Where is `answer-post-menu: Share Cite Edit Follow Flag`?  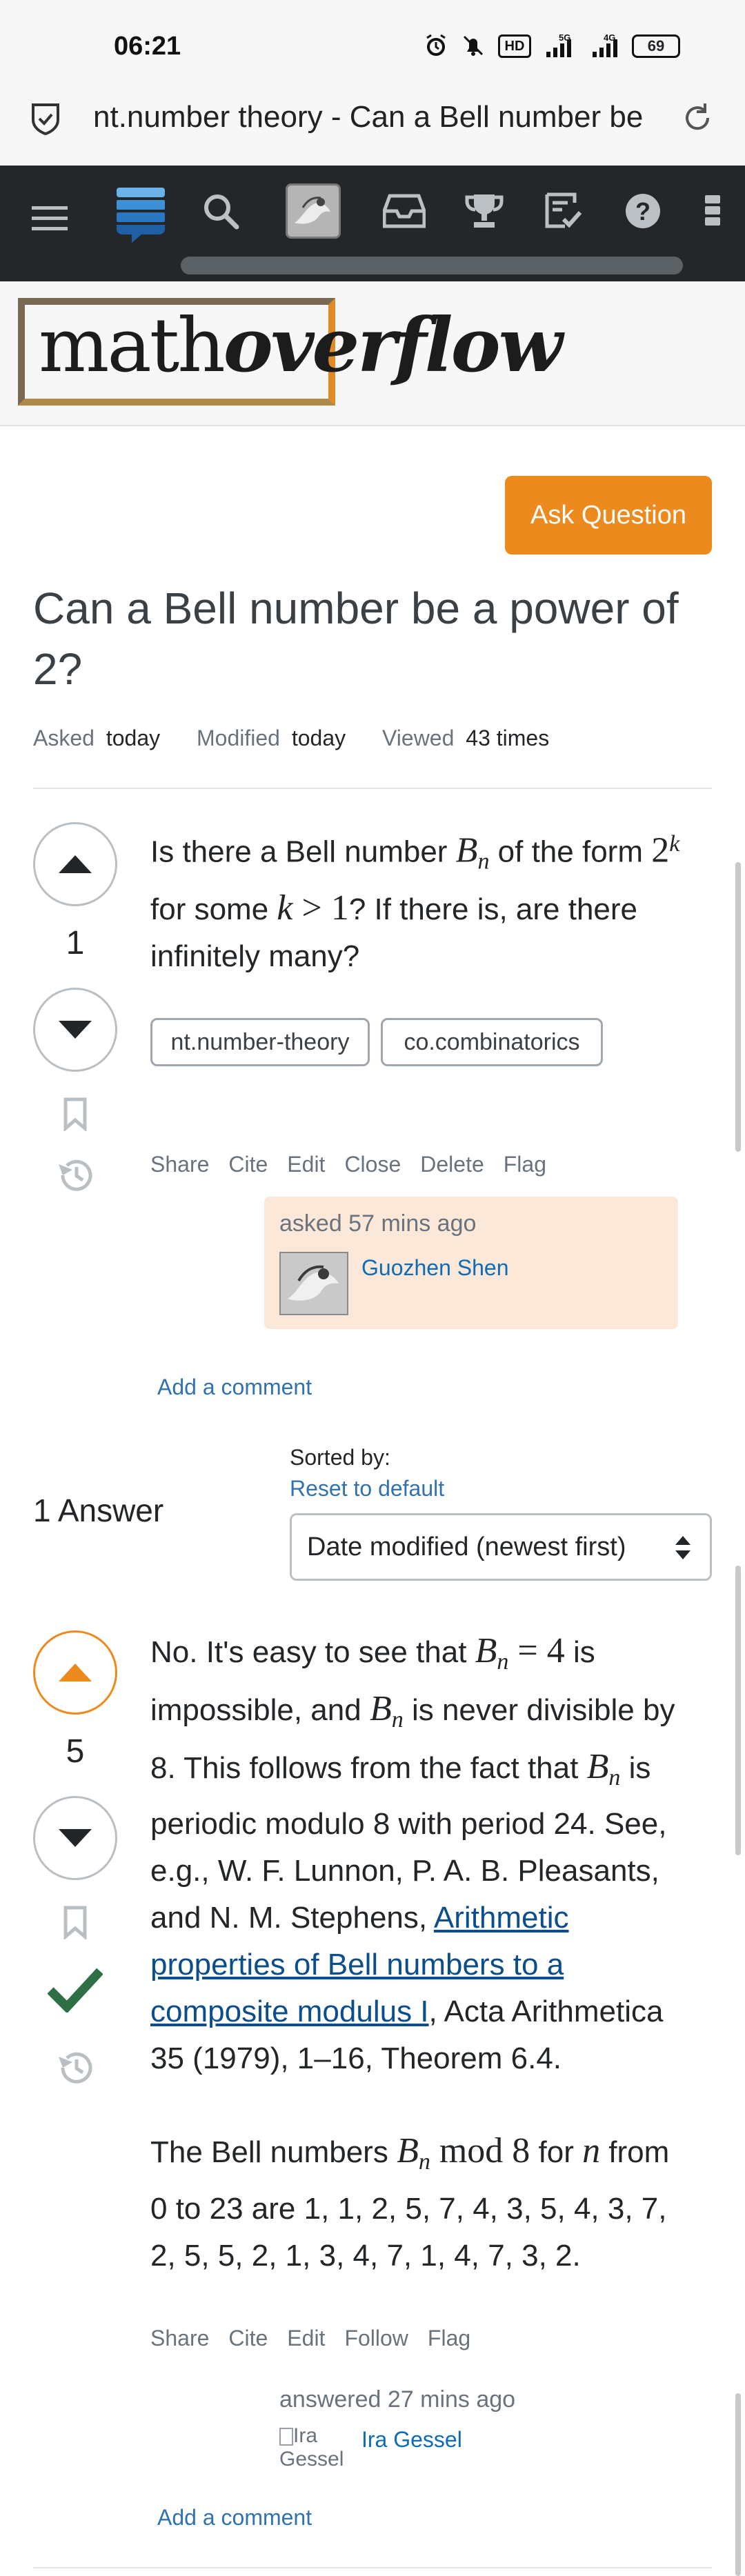
answer-post-menu: Share Cite Edit Follow Flag is located at coordinates (310, 2338).